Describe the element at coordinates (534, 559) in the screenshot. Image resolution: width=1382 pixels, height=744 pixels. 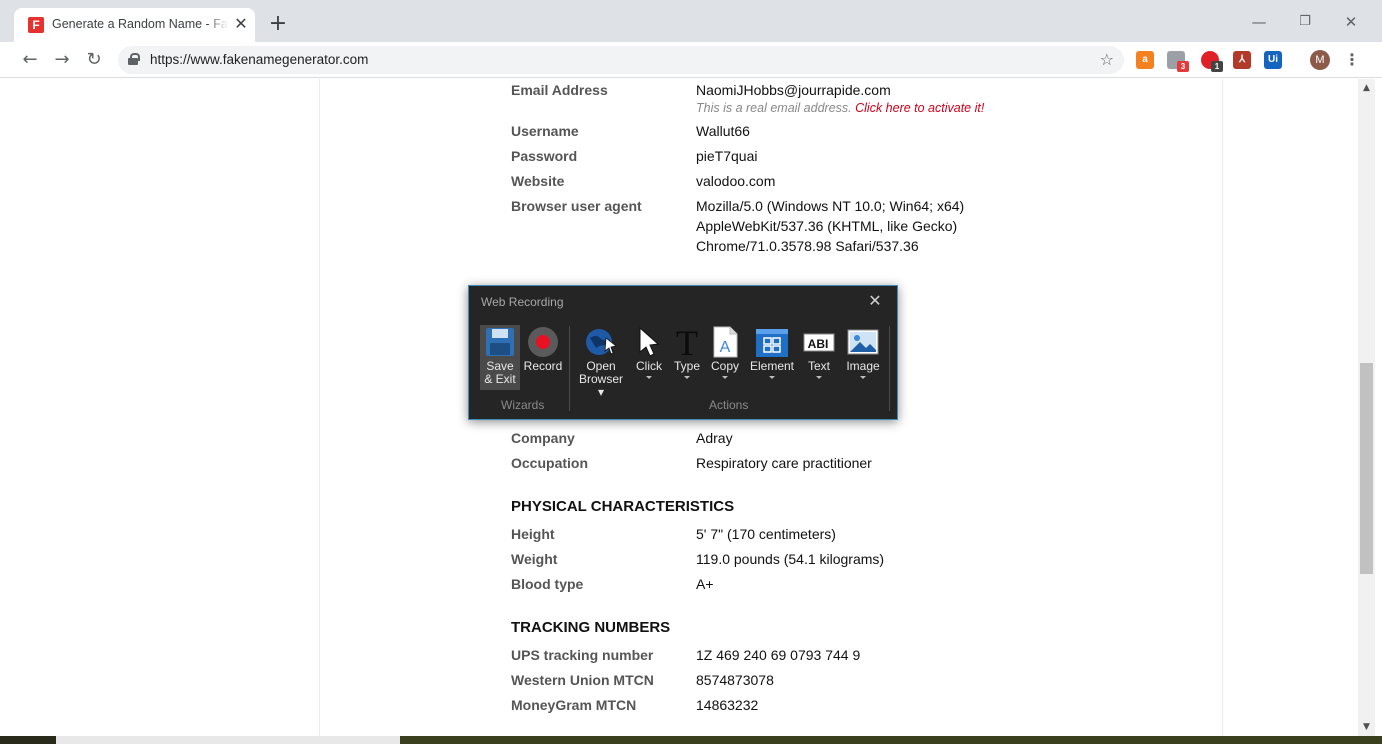
I see `weight-label: Weight` at that location.